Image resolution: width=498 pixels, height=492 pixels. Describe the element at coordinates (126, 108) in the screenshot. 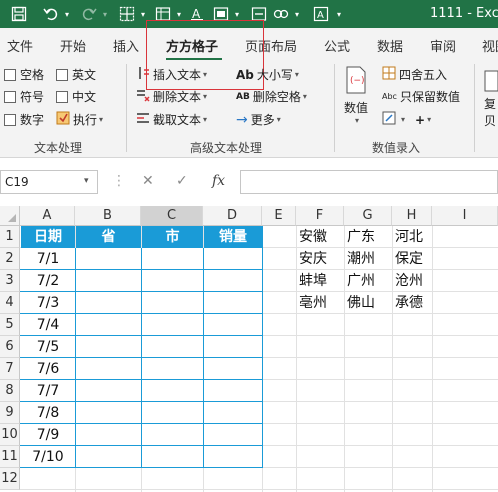

I see `group-separator` at that location.